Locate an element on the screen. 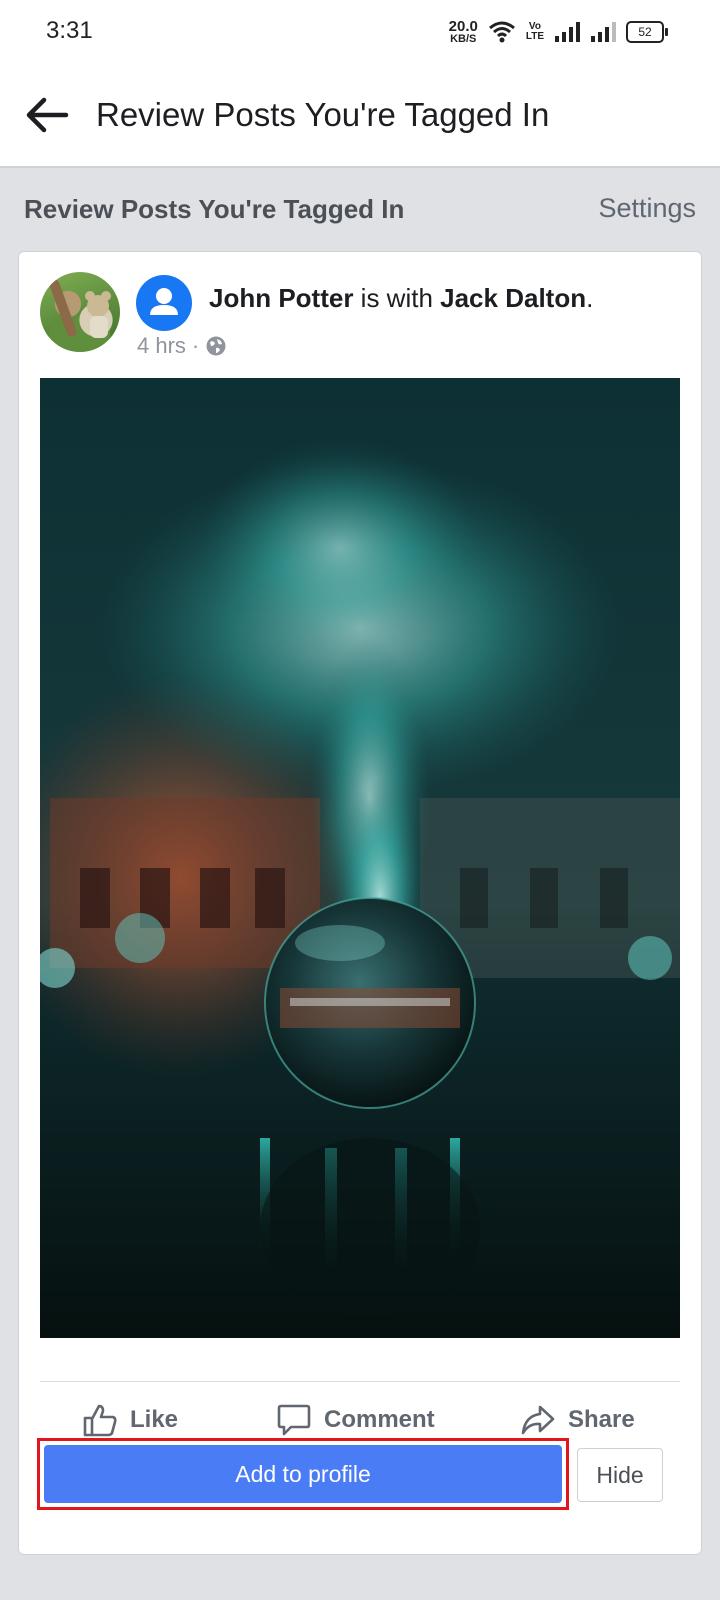 The height and width of the screenshot is (1600, 720). share-label: Share is located at coordinates (601, 1419).